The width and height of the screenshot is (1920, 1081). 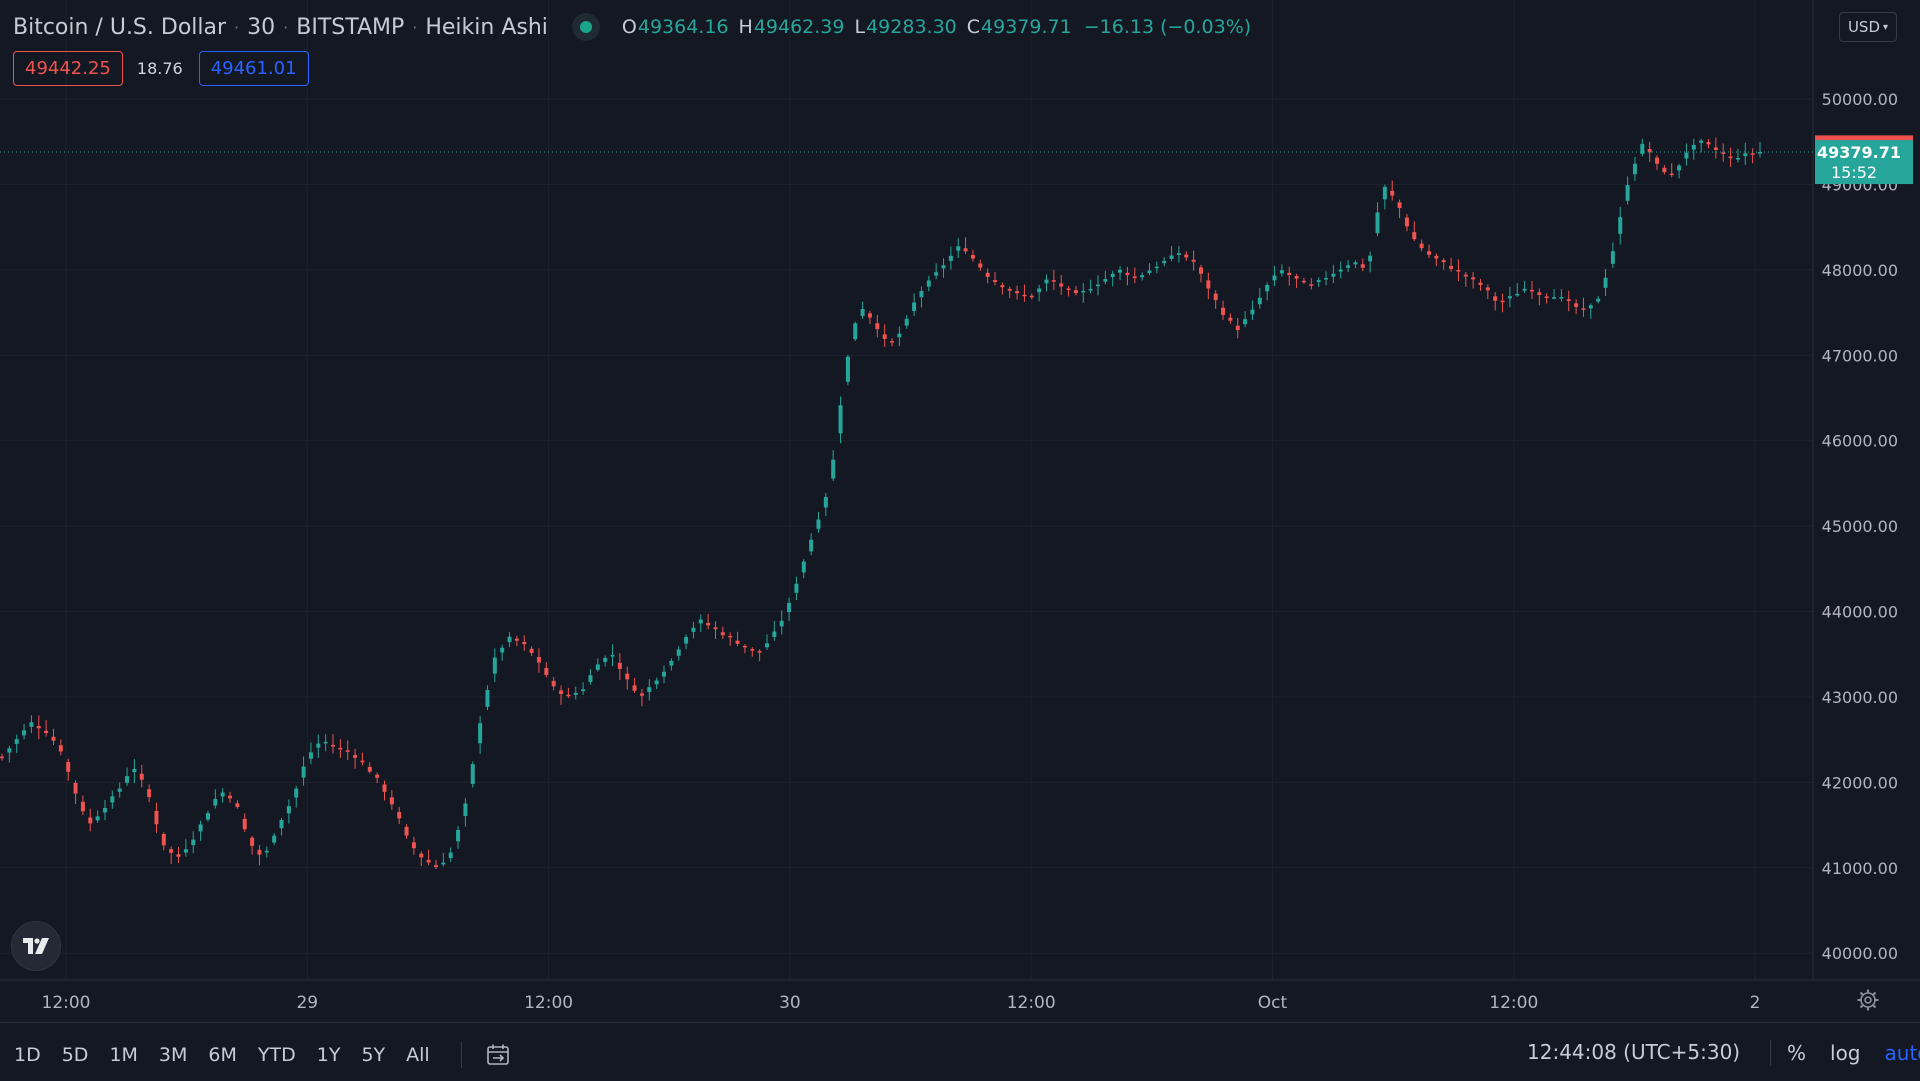 I want to click on log-scale-button: log, so click(x=1845, y=1053).